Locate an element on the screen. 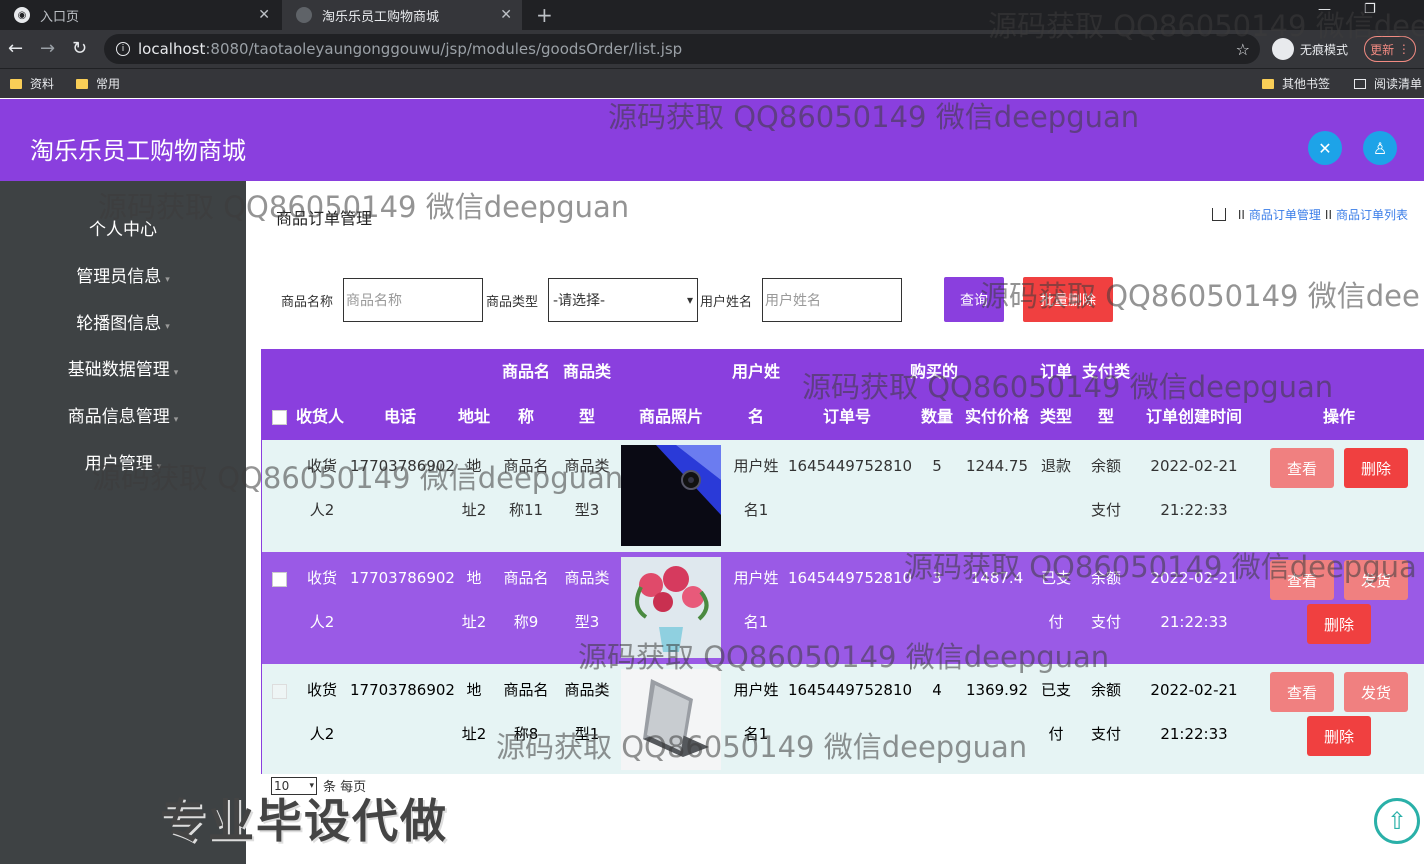  col-goods-name: 称 is located at coordinates (525, 416).